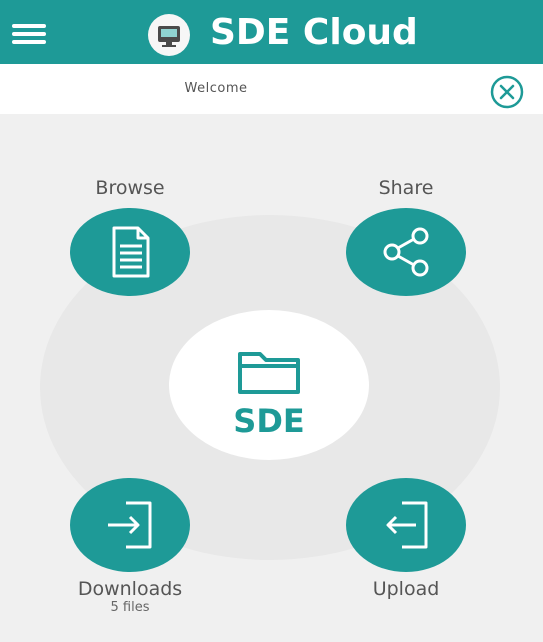  Describe the element at coordinates (216, 88) in the screenshot. I see `welcome-text: Welcome` at that location.